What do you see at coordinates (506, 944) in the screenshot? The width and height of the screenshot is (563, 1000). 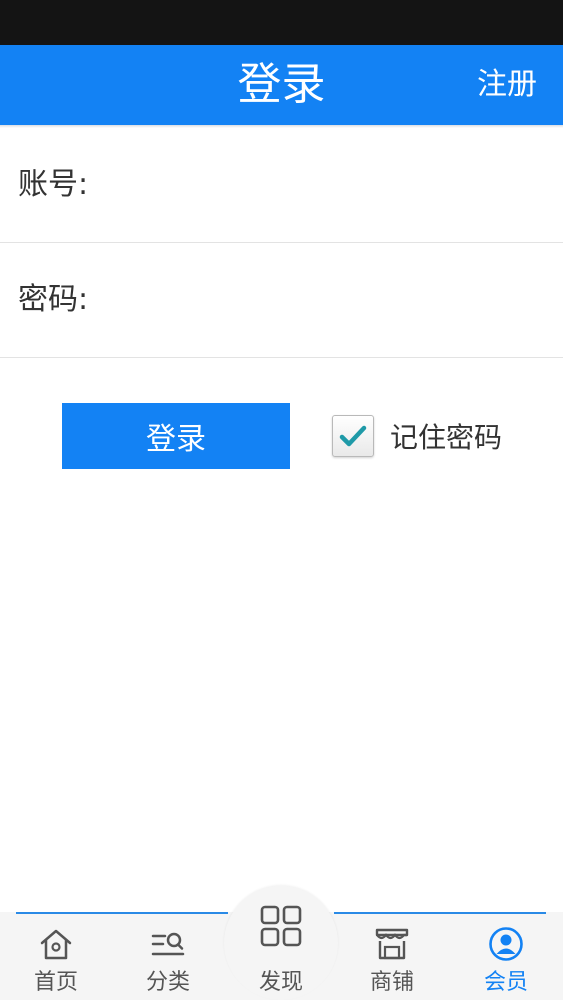 I see `user-icon` at bounding box center [506, 944].